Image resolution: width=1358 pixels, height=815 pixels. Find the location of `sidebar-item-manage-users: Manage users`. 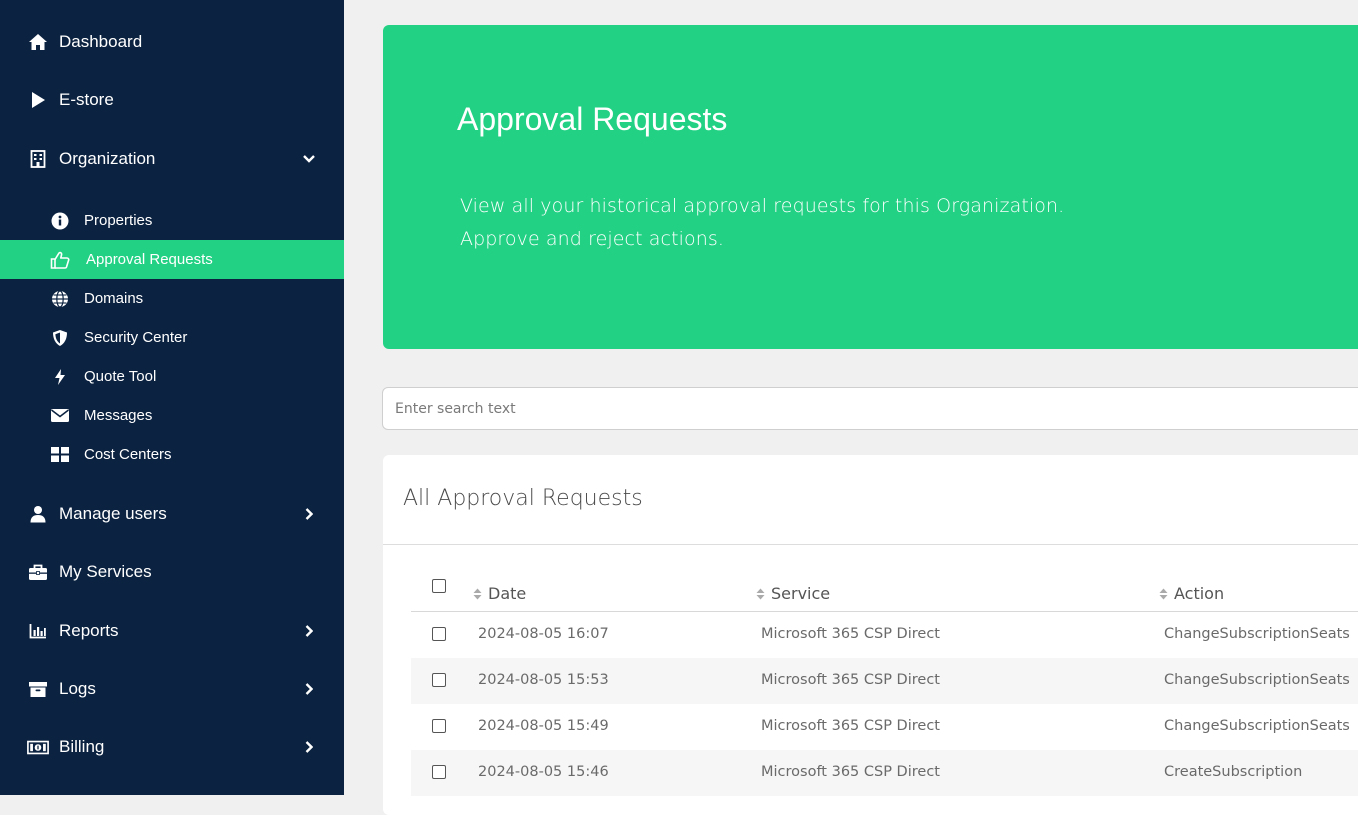

sidebar-item-manage-users: Manage users is located at coordinates (172, 514).